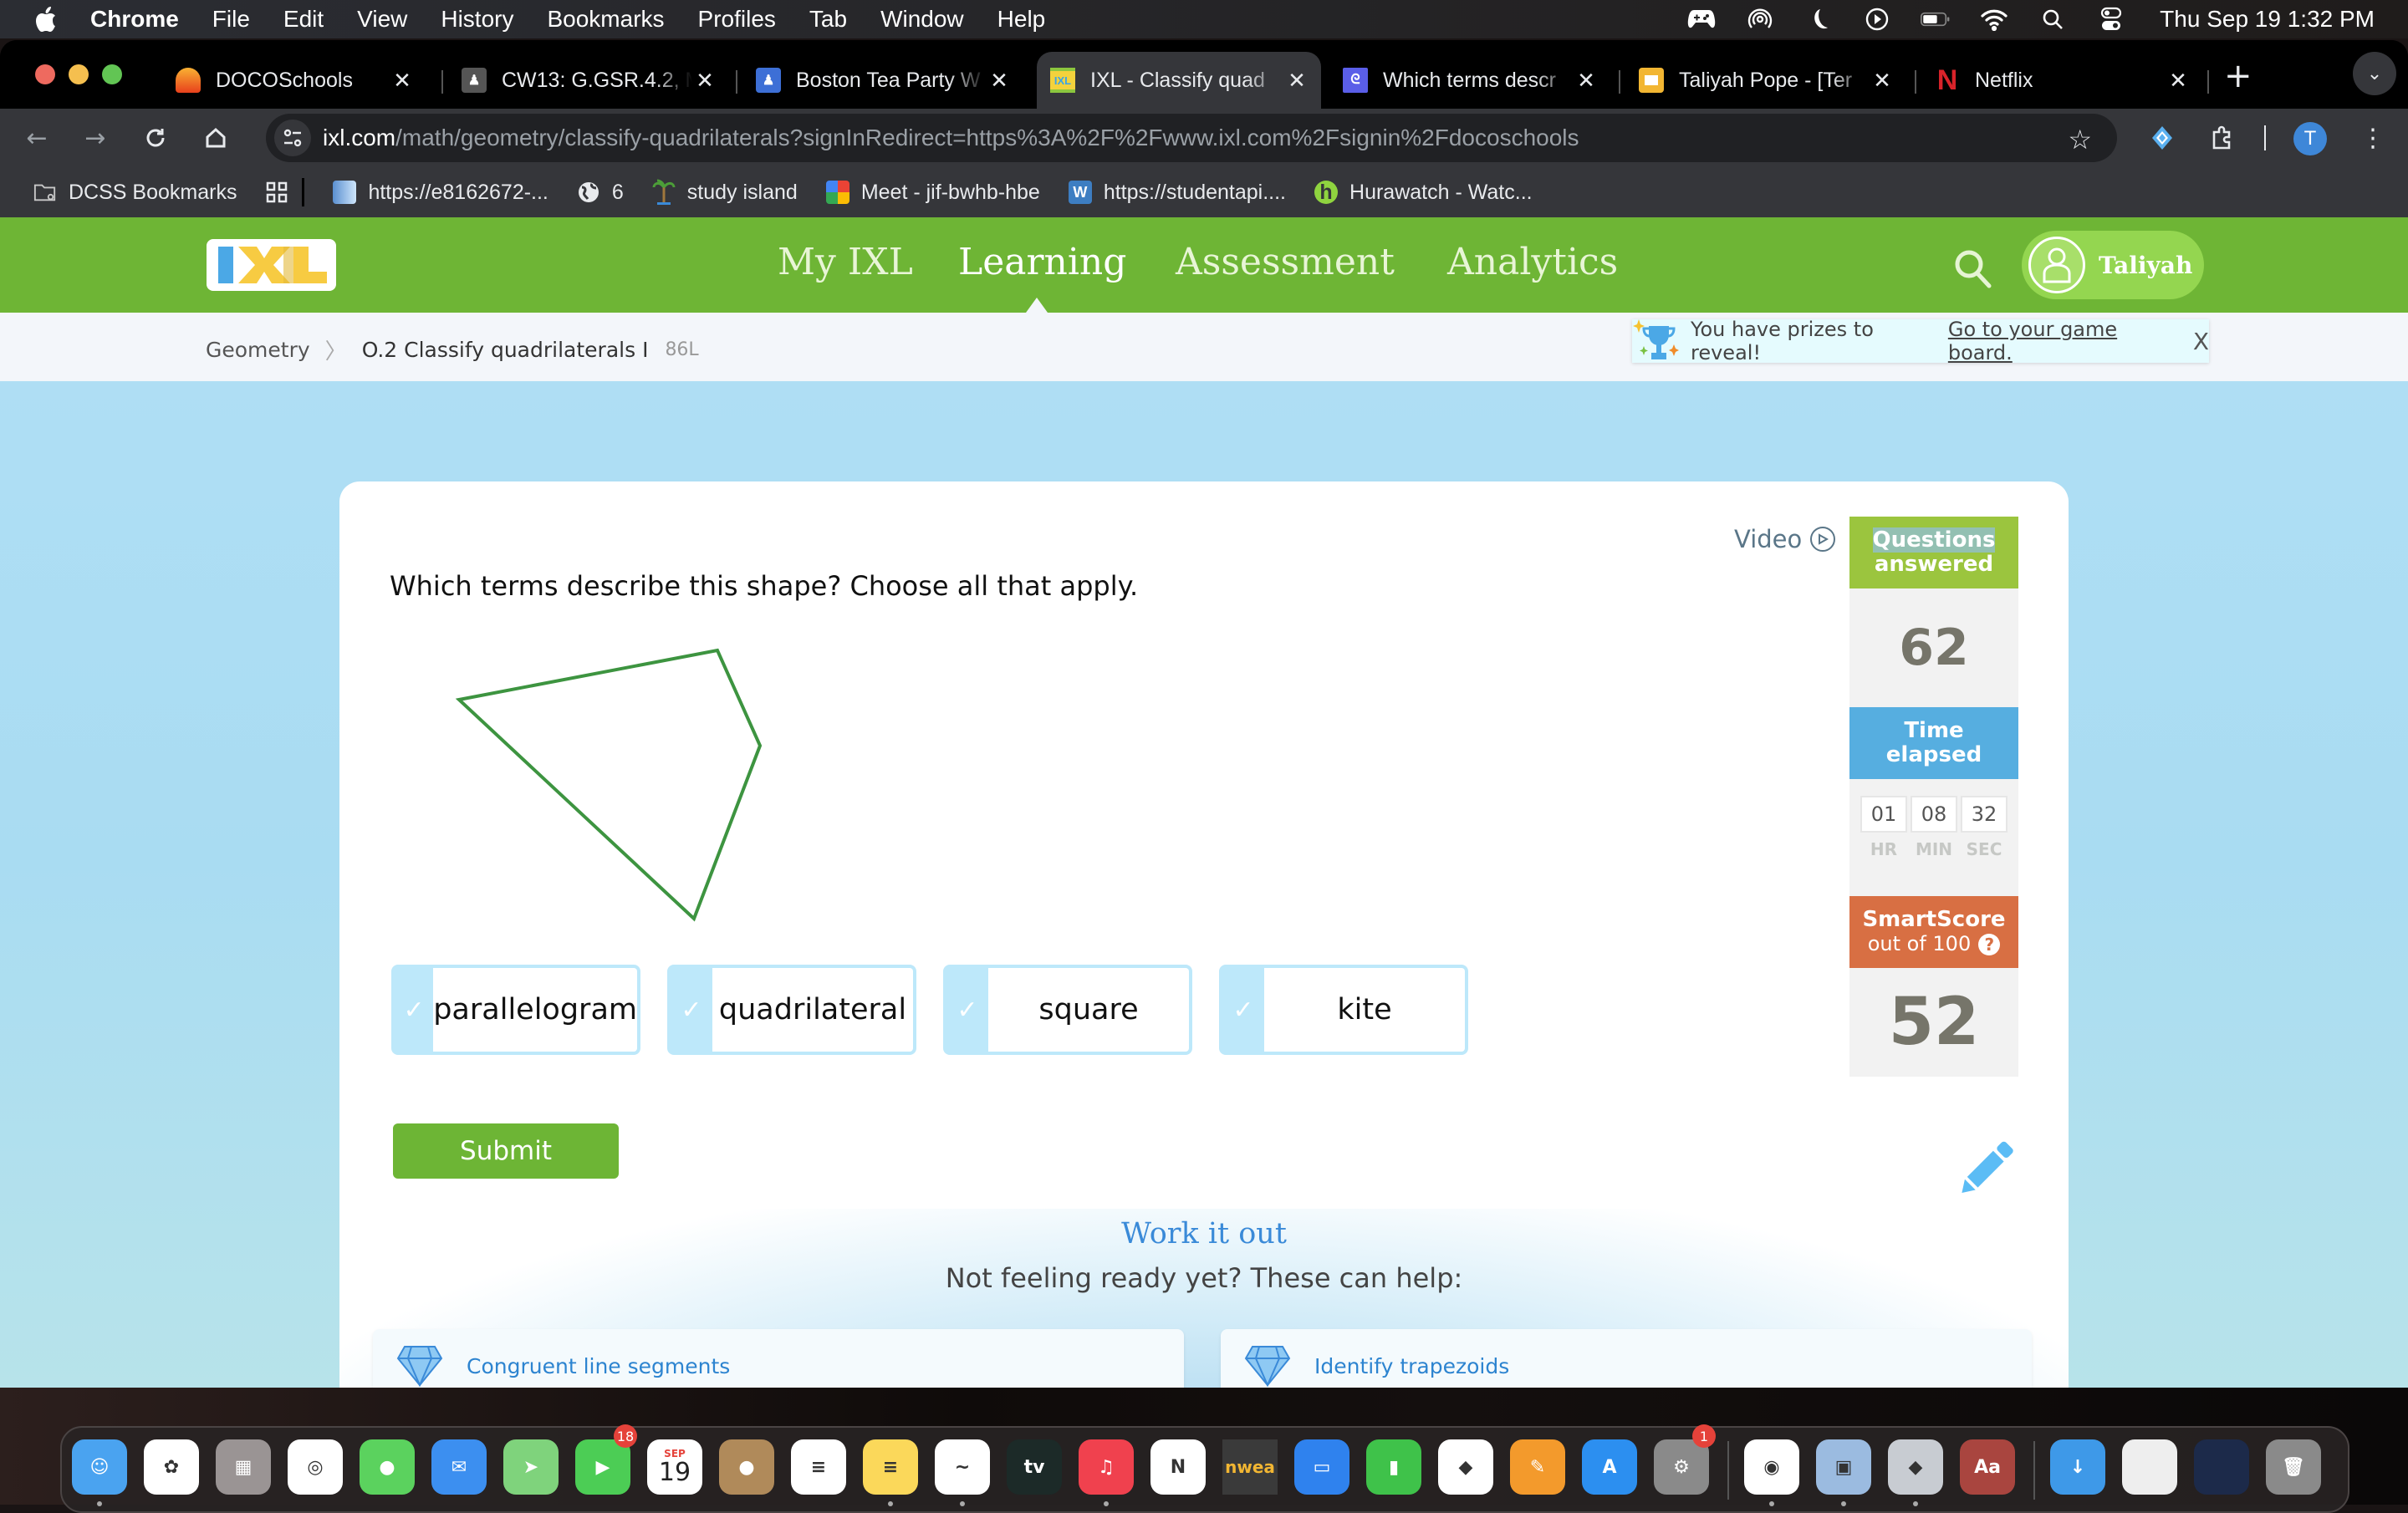 This screenshot has width=2408, height=1513. I want to click on dock-app-pages: ✎, so click(1537, 1467).